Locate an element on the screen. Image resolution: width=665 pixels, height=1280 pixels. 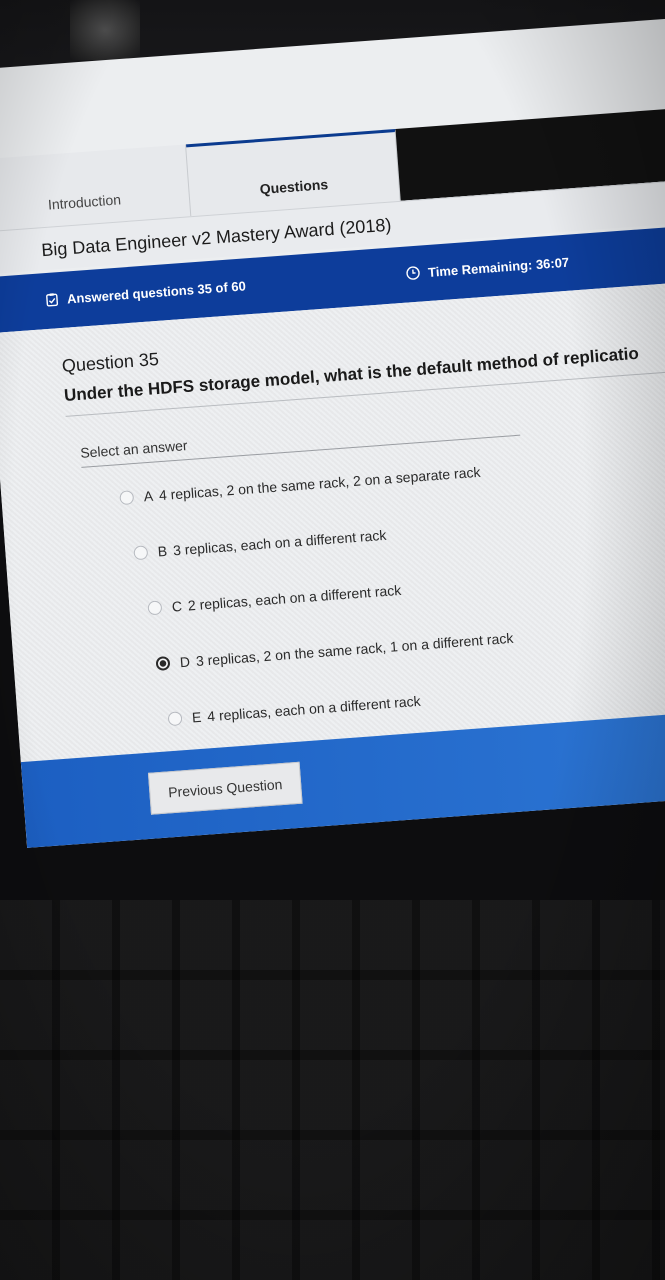
answered-count: Answered questions 35 of 60 is located at coordinates (146, 294).